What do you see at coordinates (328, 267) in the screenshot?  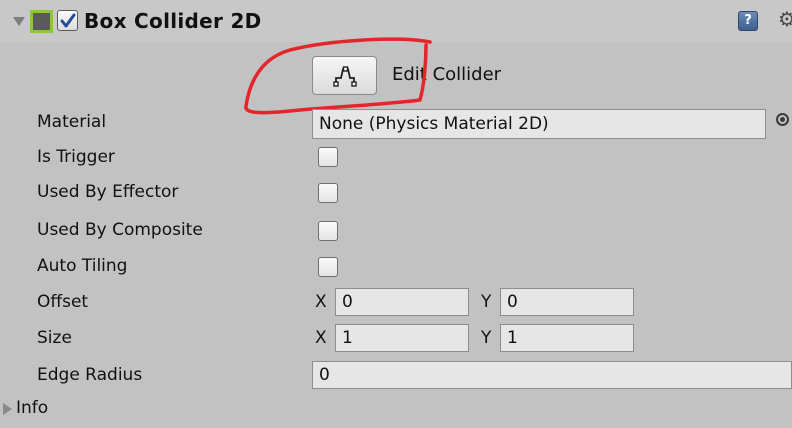 I see `auto-tiling-checkbox` at bounding box center [328, 267].